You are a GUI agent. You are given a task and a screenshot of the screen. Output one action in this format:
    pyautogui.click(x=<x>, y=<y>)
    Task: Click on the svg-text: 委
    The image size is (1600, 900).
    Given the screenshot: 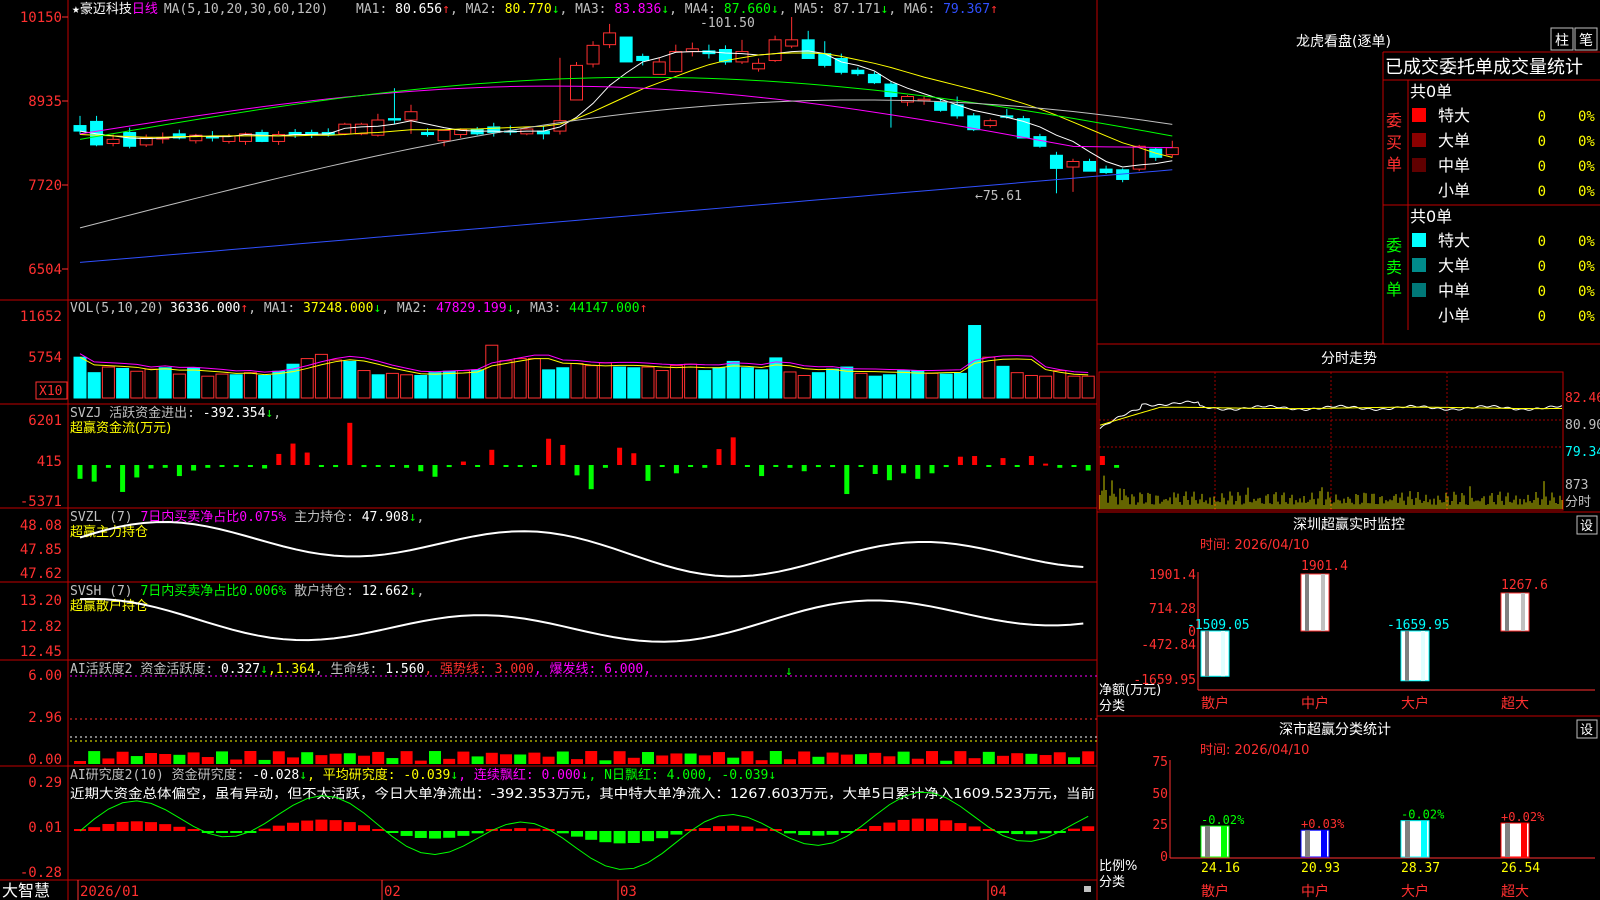 What is the action you would take?
    pyautogui.click(x=1394, y=120)
    